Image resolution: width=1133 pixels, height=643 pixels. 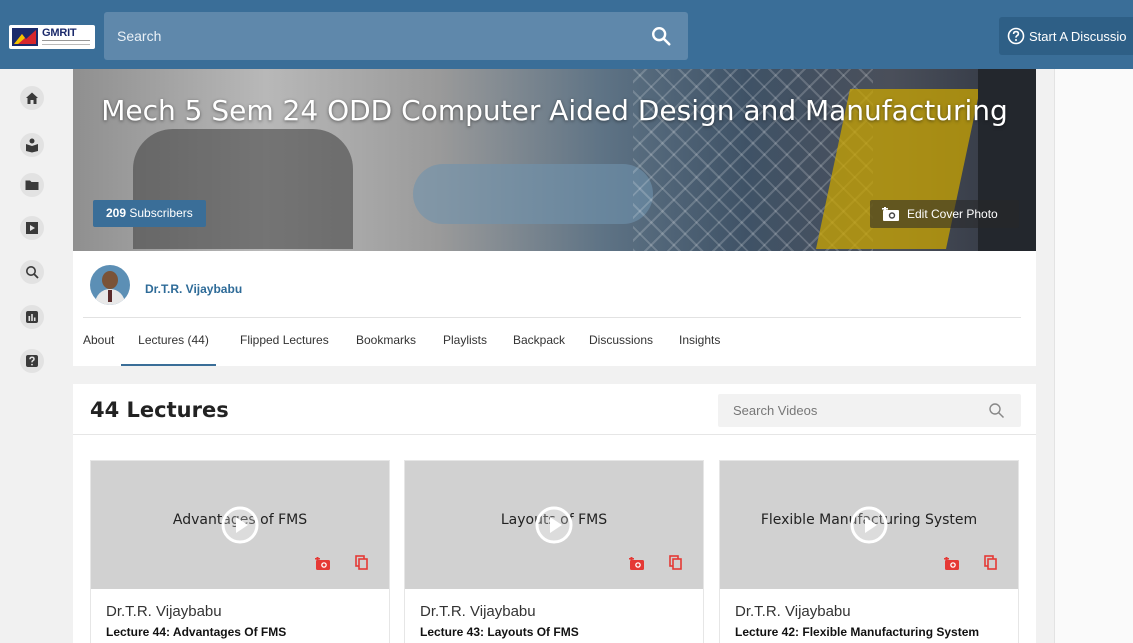 I want to click on owner-name-link: Dr.T.R. Vijaybabu, so click(x=193, y=289).